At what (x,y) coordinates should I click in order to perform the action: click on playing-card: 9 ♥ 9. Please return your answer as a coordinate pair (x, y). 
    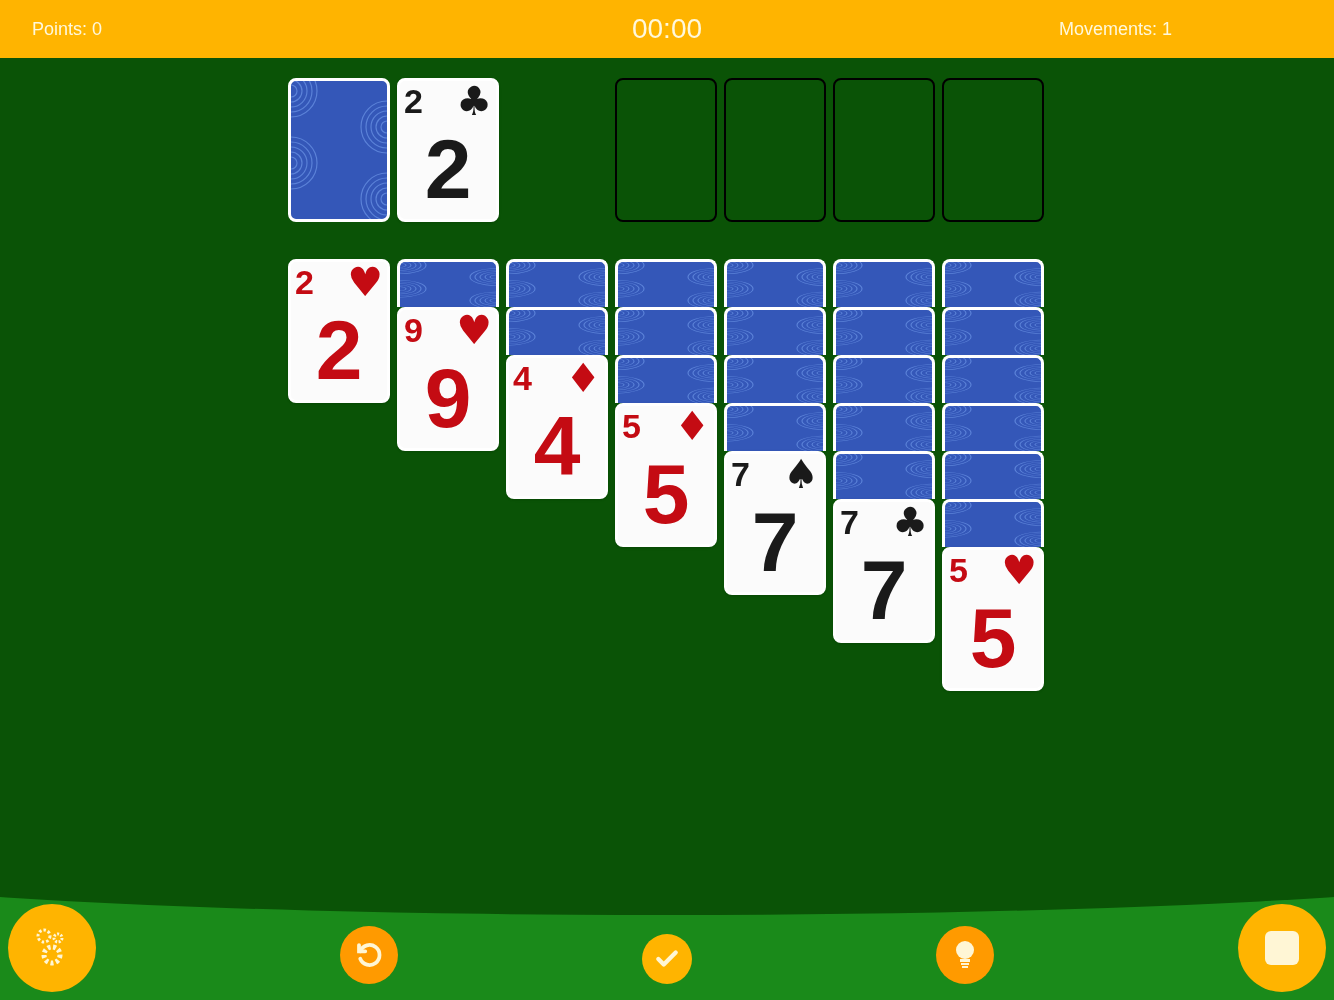
    Looking at the image, I should click on (448, 379).